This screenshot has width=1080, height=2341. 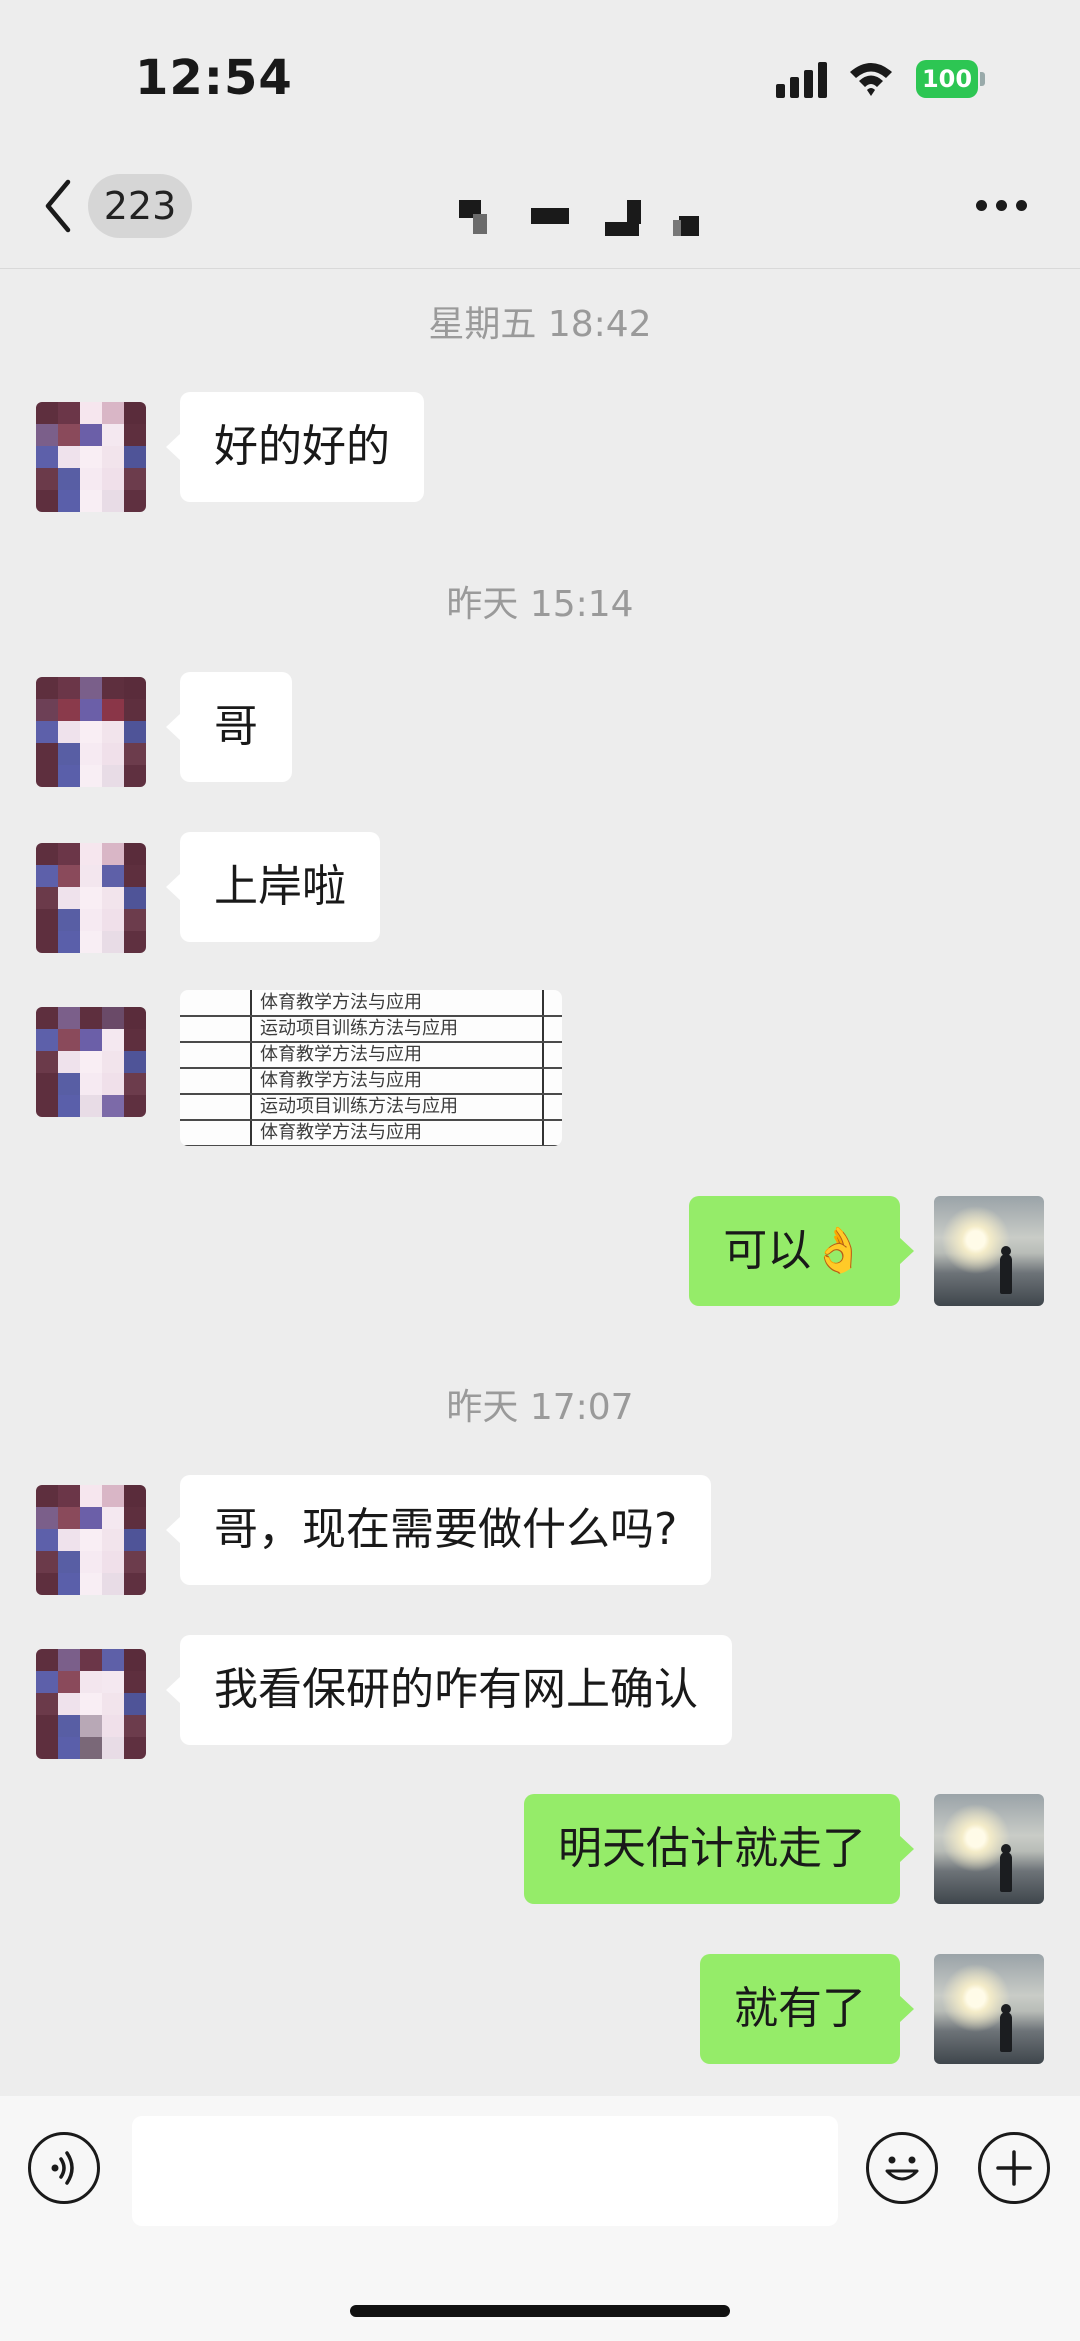 I want to click on unread-count-badge: 223, so click(x=140, y=206).